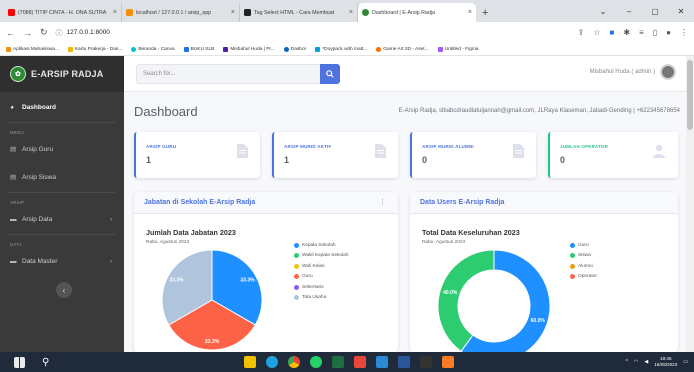 The image size is (694, 372). Describe the element at coordinates (612, 32) in the screenshot. I see `extension-icon: ■` at that location.